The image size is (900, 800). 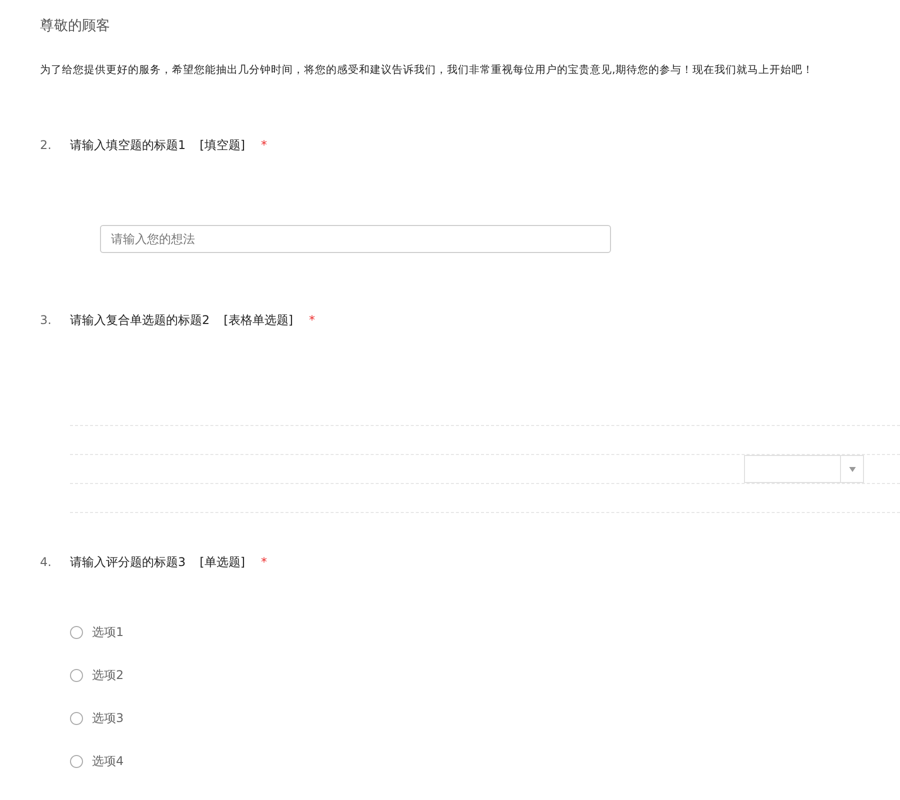 What do you see at coordinates (852, 469) in the screenshot?
I see `caret-icon` at bounding box center [852, 469].